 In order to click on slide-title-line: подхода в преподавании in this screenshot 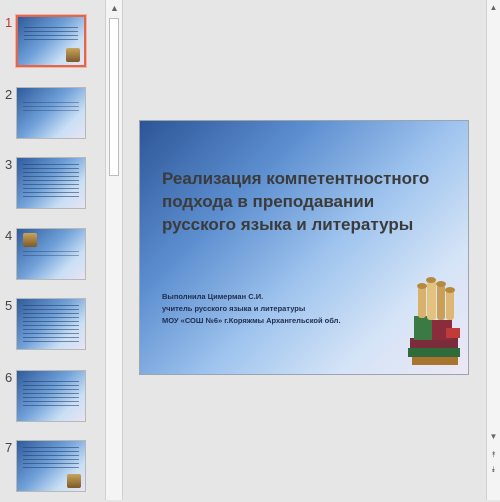, I will do `click(268, 201)`.